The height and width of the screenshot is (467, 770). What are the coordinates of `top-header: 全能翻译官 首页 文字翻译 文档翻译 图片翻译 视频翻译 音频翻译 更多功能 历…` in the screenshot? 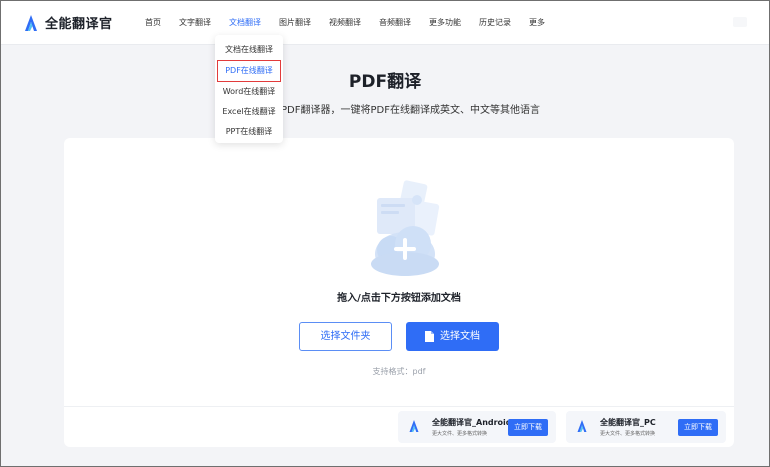 It's located at (385, 23).